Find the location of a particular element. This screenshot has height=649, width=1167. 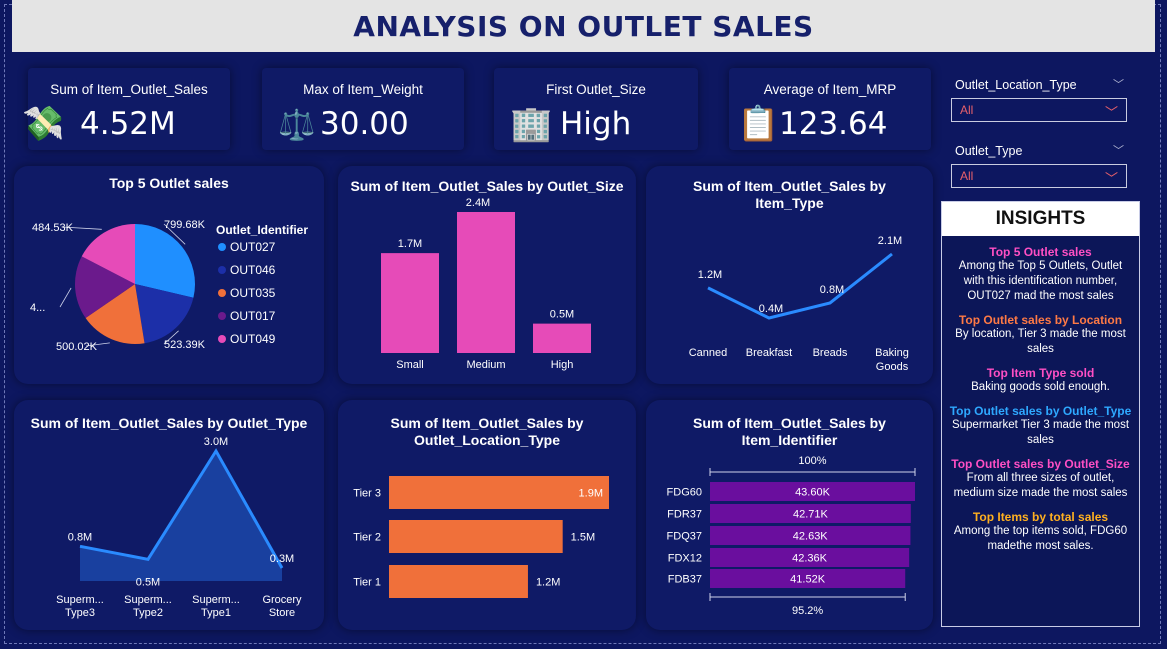

kpi-value: 30.00 is located at coordinates (364, 124).